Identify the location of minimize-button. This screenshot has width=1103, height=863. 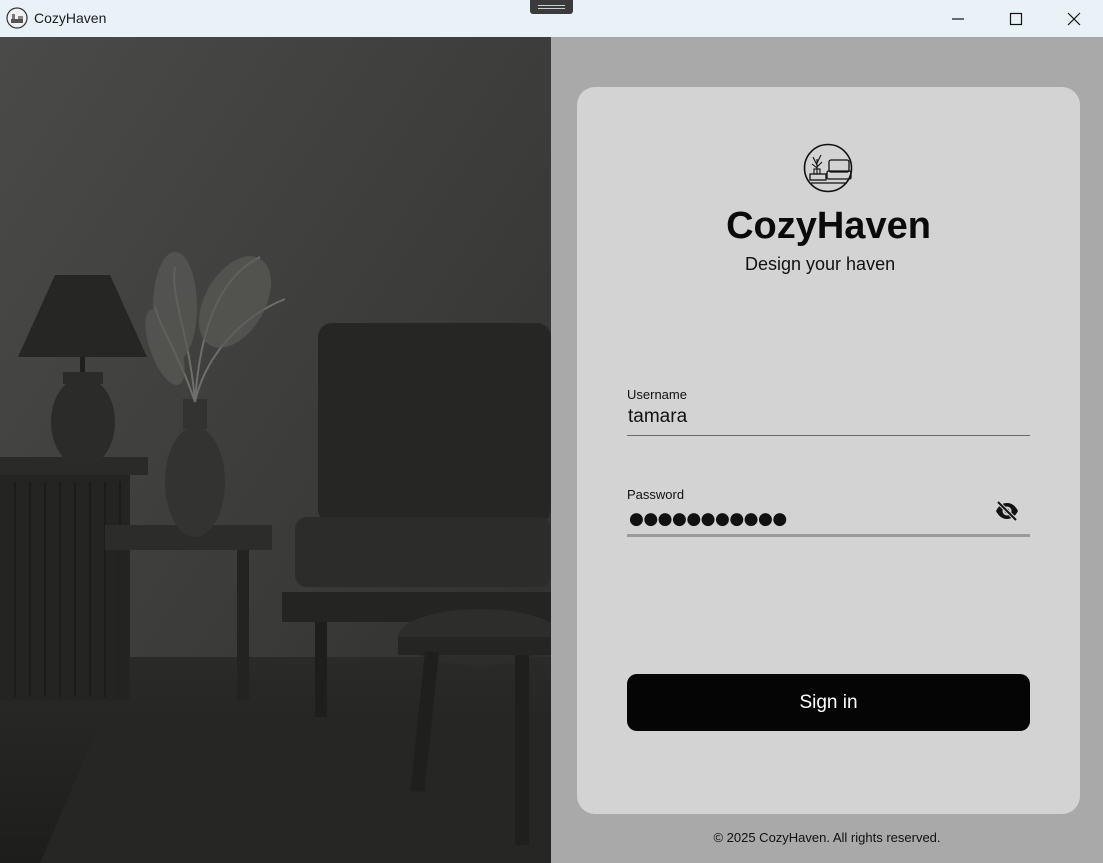
(958, 18).